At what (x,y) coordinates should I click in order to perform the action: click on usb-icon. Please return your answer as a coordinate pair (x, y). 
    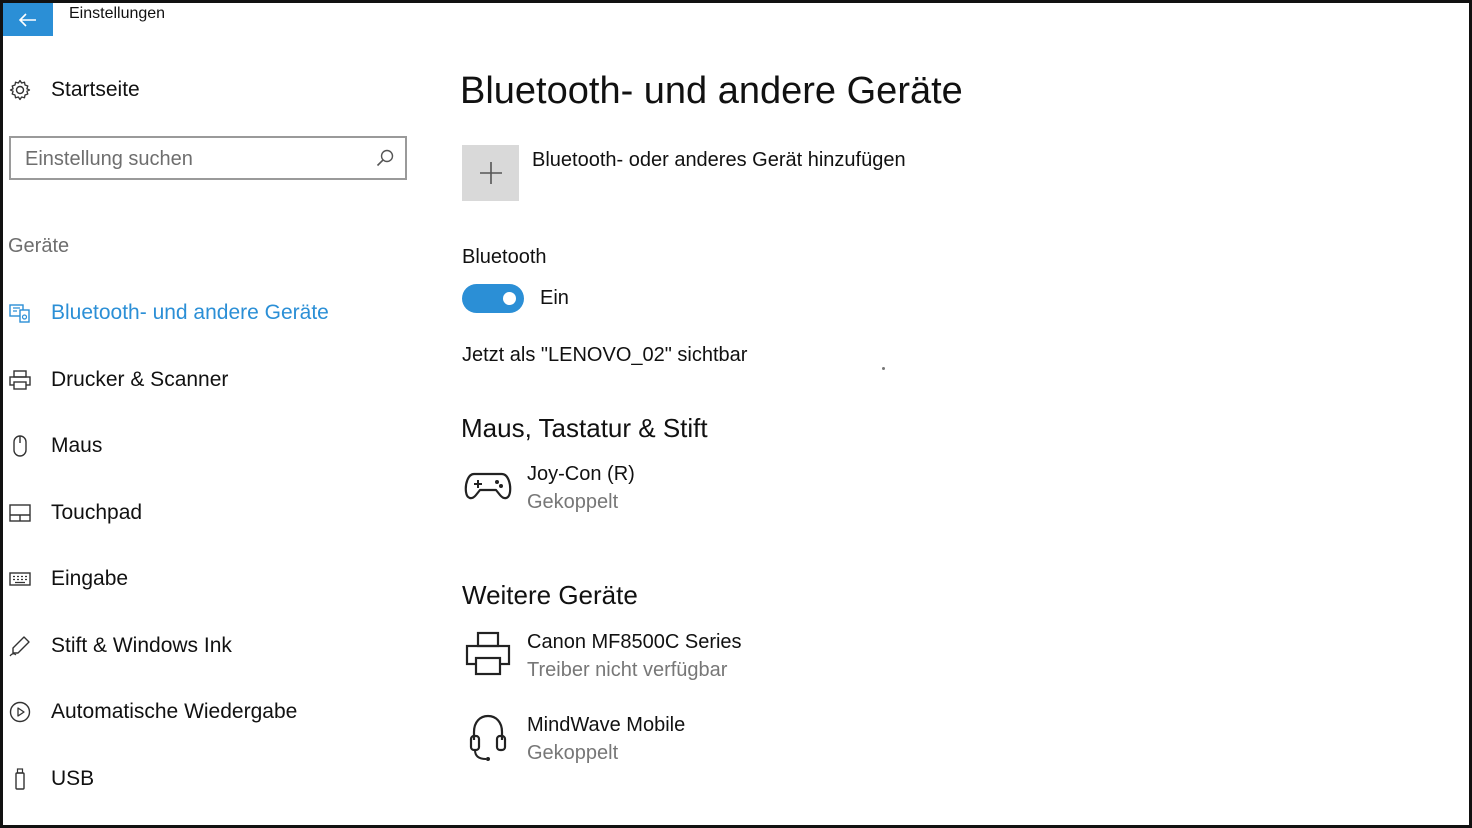
    Looking at the image, I should click on (20, 779).